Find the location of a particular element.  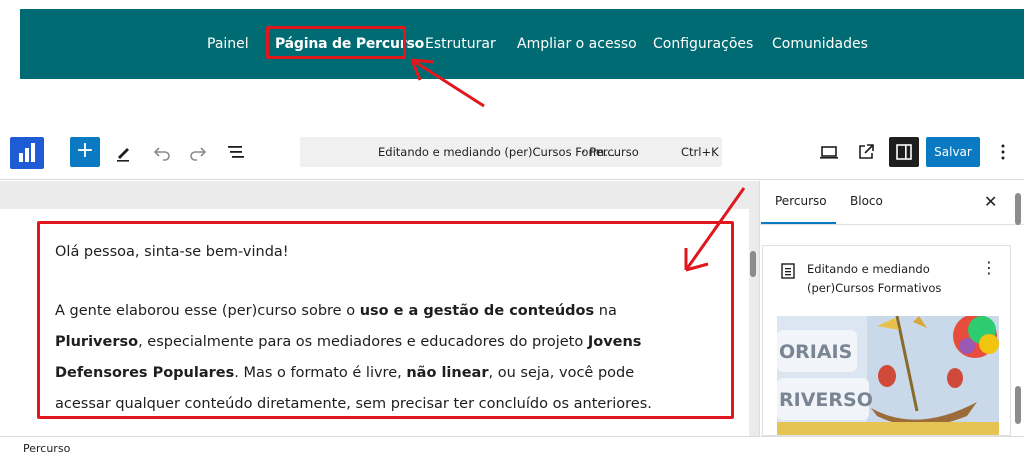

editor-footer: Percurso is located at coordinates (512, 447).